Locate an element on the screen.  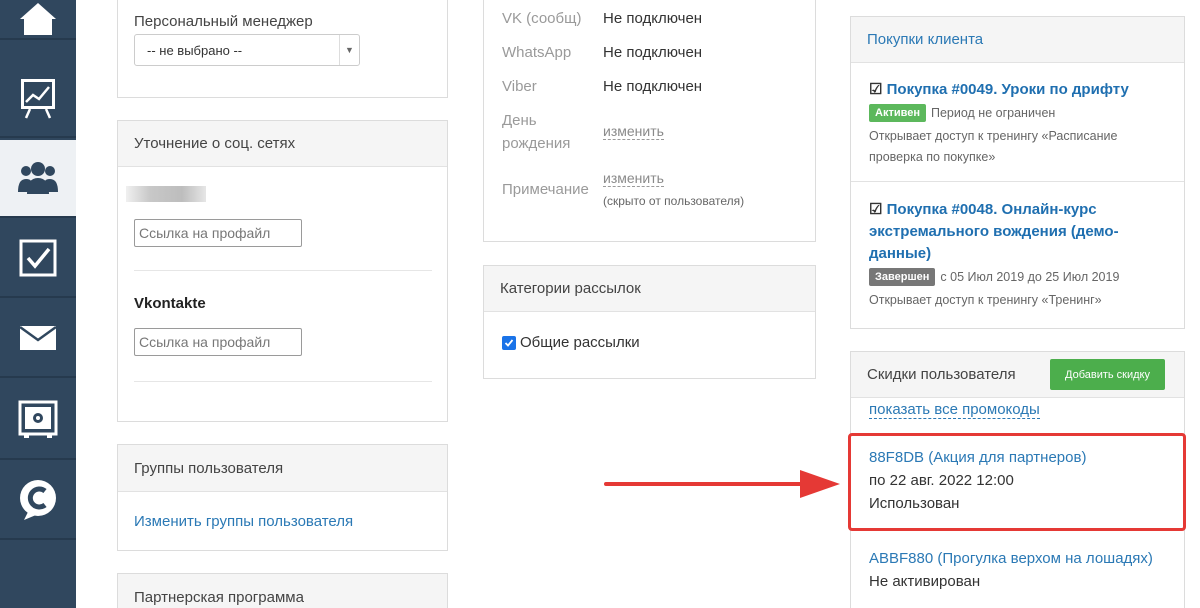
chevron-down-icon: ▼ is located at coordinates (349, 50).